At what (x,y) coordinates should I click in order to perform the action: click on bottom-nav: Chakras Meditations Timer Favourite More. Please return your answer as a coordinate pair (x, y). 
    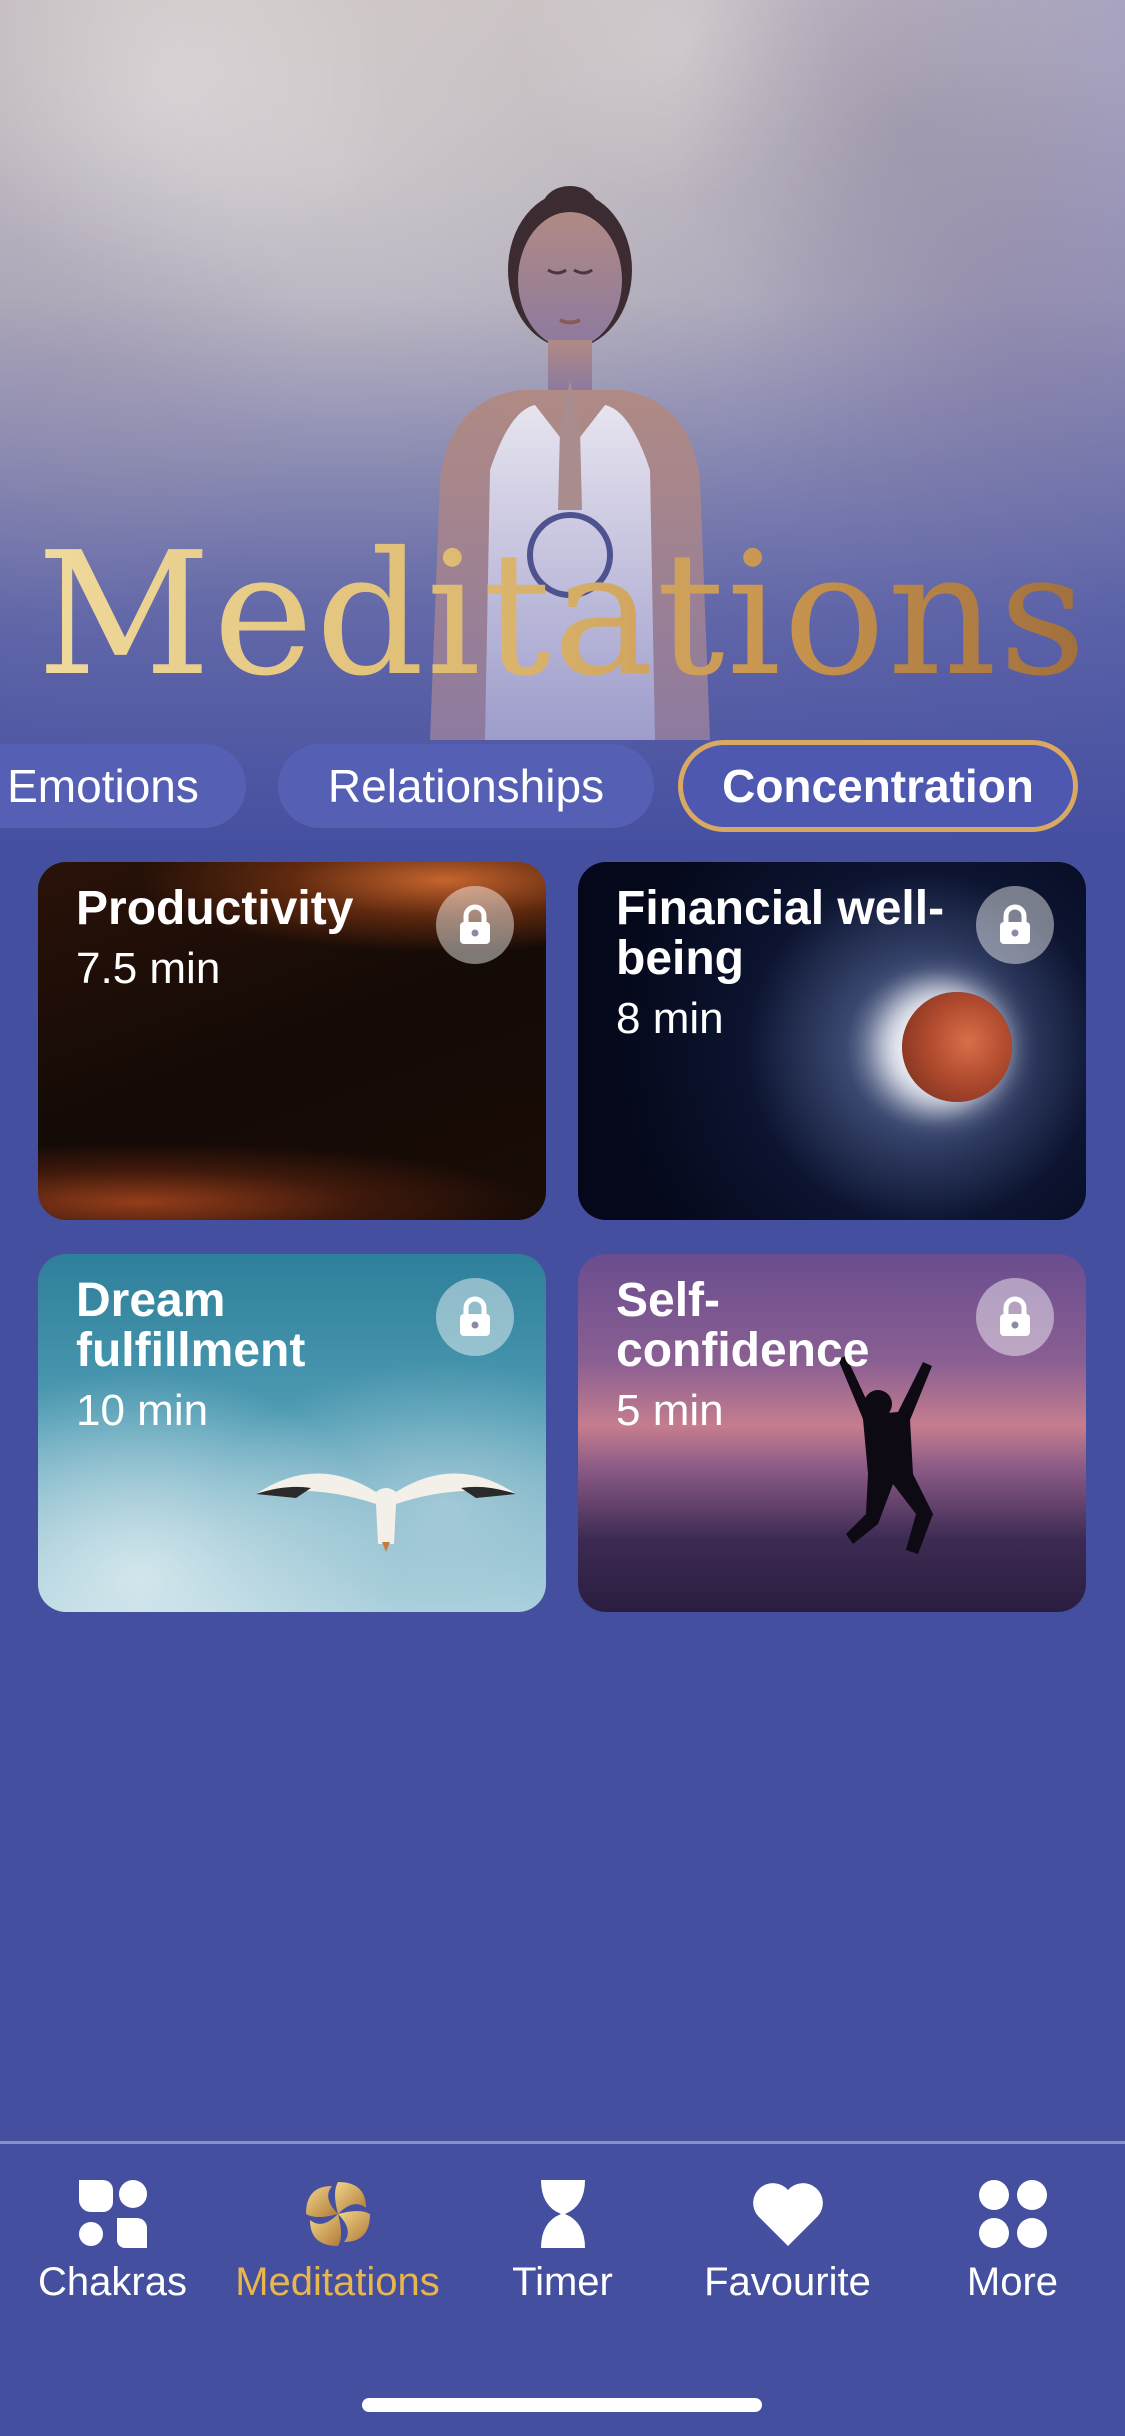
    Looking at the image, I should click on (562, 2288).